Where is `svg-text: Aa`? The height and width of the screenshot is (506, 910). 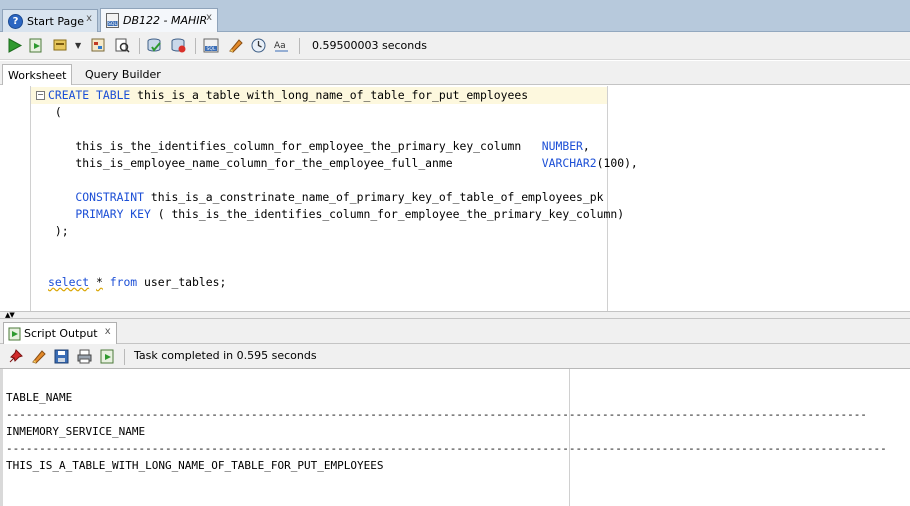
svg-text: Aa is located at coordinates (280, 46).